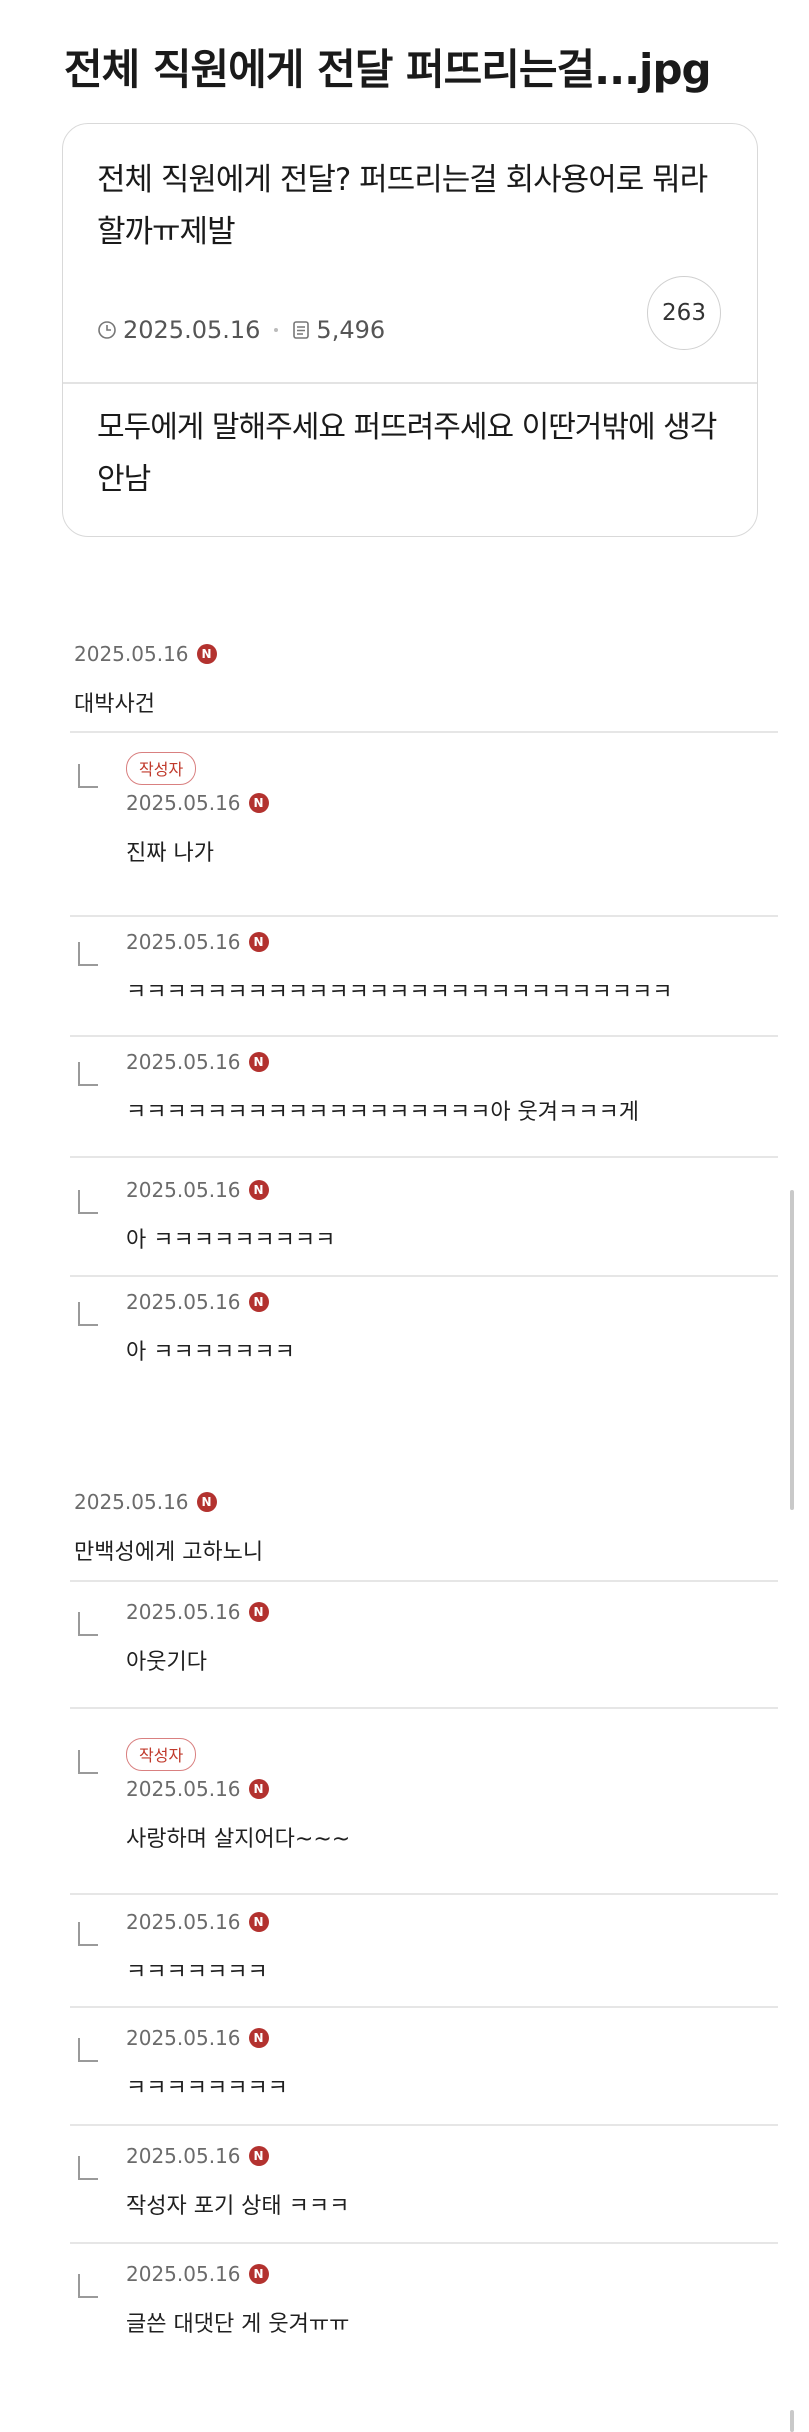 The image size is (809, 2432). I want to click on comment-text: 사랑하며 살지어다~~~, so click(238, 1839).